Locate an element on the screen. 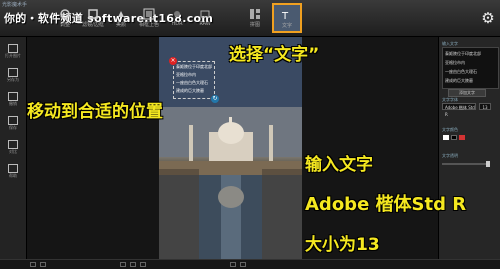 The width and height of the screenshot is (500, 269). text-input-line: 泰姬陵位于印度北部 is located at coordinates (463, 53).